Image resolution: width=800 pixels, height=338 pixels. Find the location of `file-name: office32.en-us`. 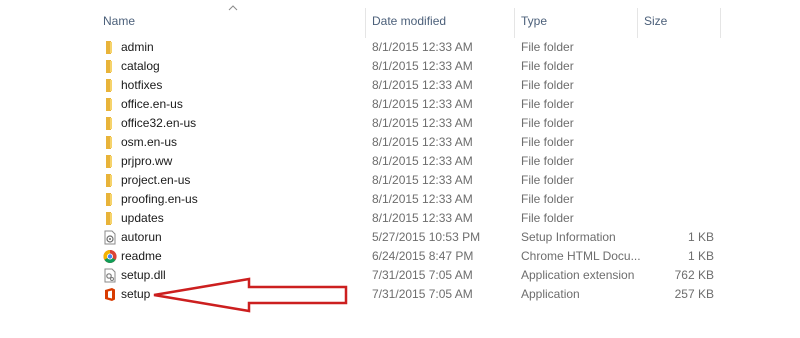

file-name: office32.en-us is located at coordinates (159, 123).